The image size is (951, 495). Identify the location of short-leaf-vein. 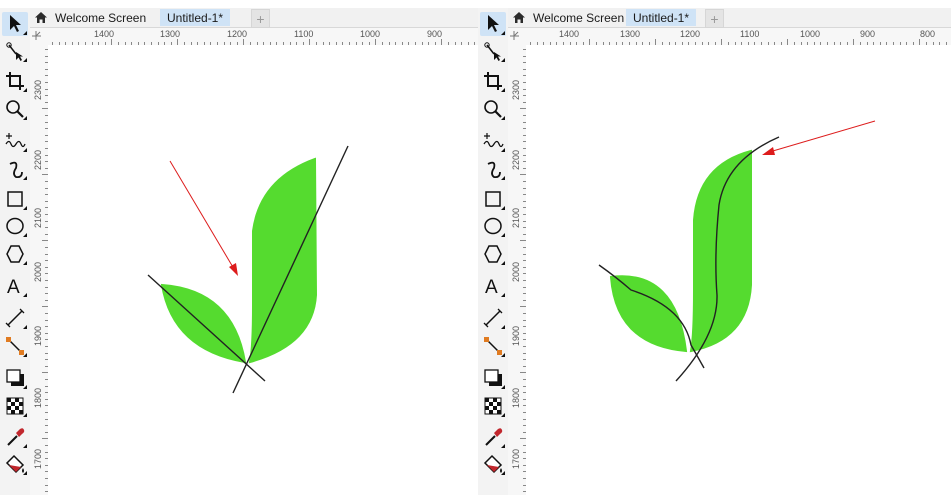
(206, 328).